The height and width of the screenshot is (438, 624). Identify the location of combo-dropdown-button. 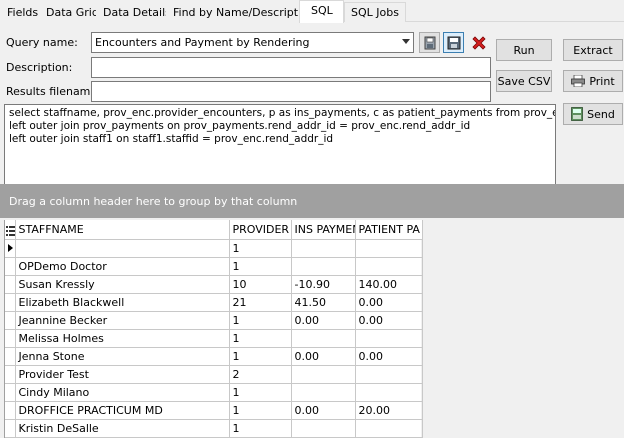
(405, 42).